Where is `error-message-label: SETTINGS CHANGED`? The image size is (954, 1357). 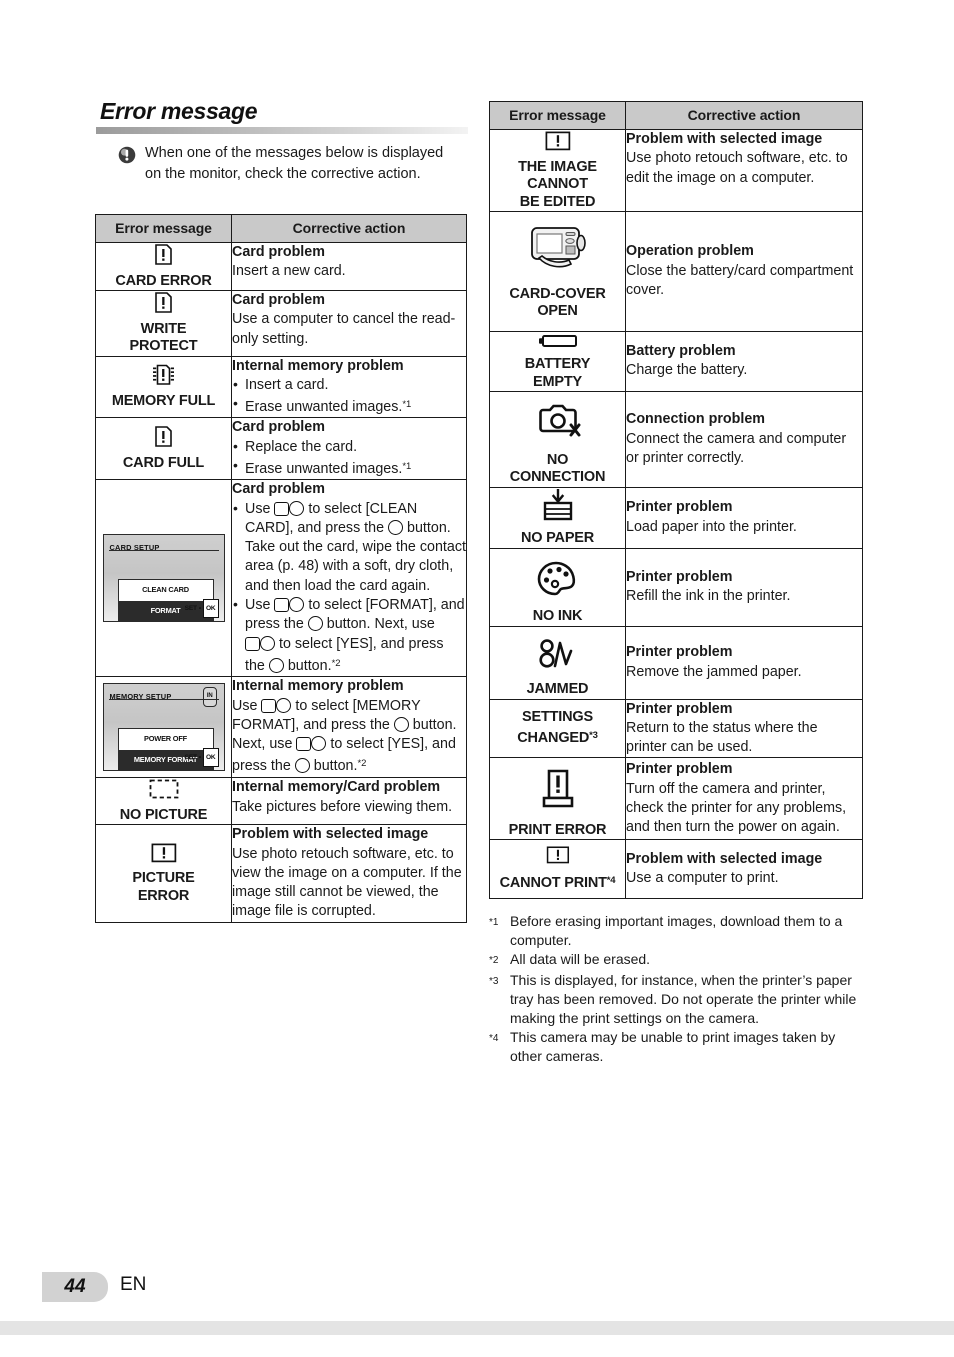 error-message-label: SETTINGS CHANGED is located at coordinates (555, 727).